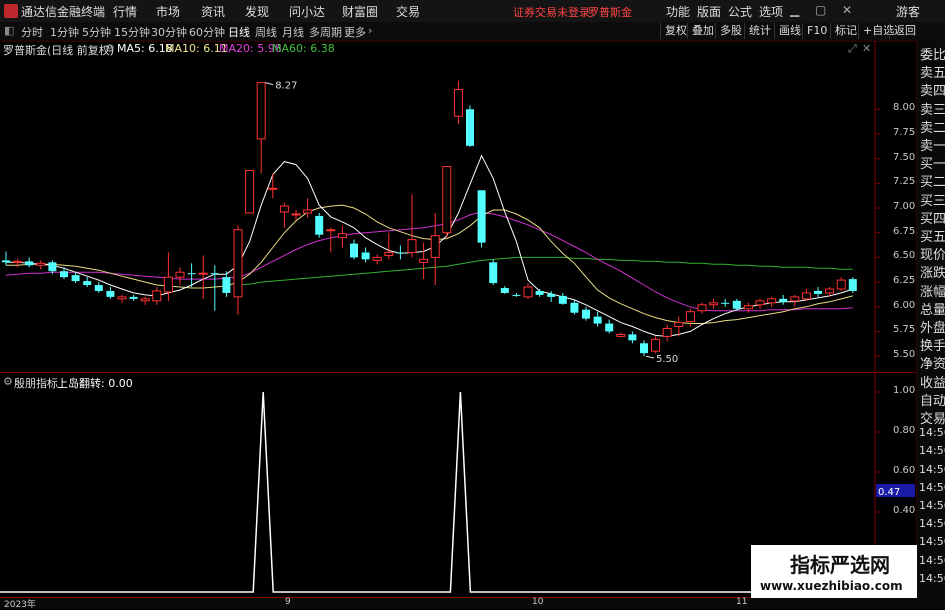 The image size is (945, 610). What do you see at coordinates (932, 162) in the screenshot?
I see `side-tab-item: 买一` at bounding box center [932, 162].